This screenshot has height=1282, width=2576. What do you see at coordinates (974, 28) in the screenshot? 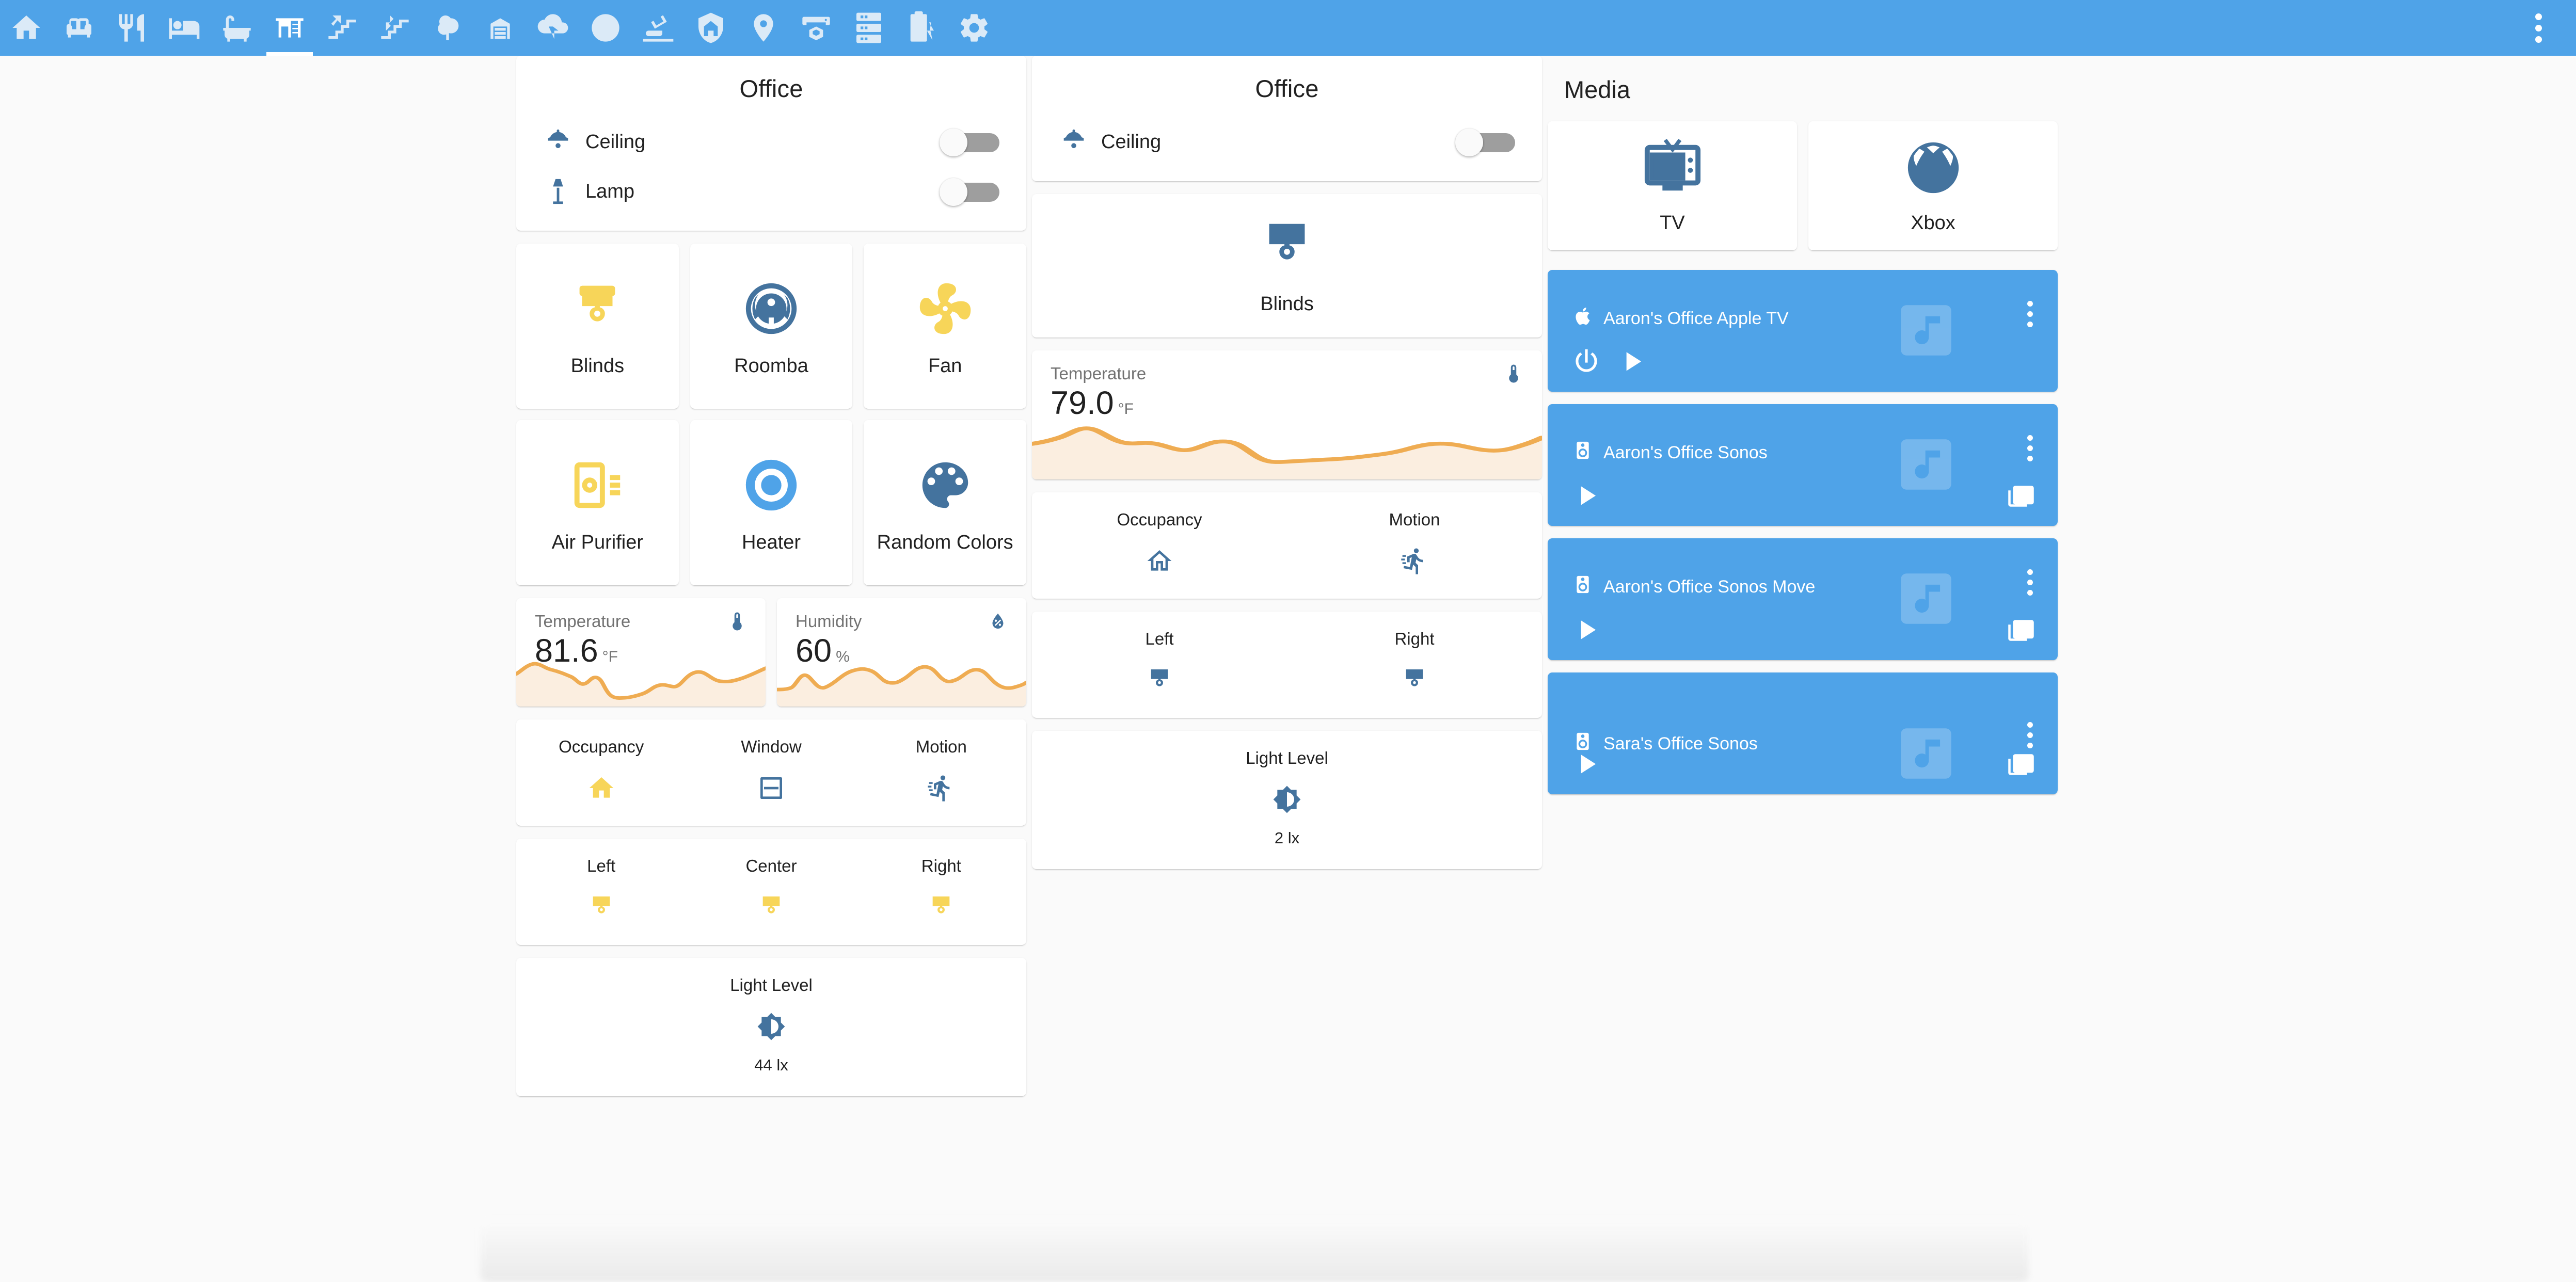
I see `tab-settings` at bounding box center [974, 28].